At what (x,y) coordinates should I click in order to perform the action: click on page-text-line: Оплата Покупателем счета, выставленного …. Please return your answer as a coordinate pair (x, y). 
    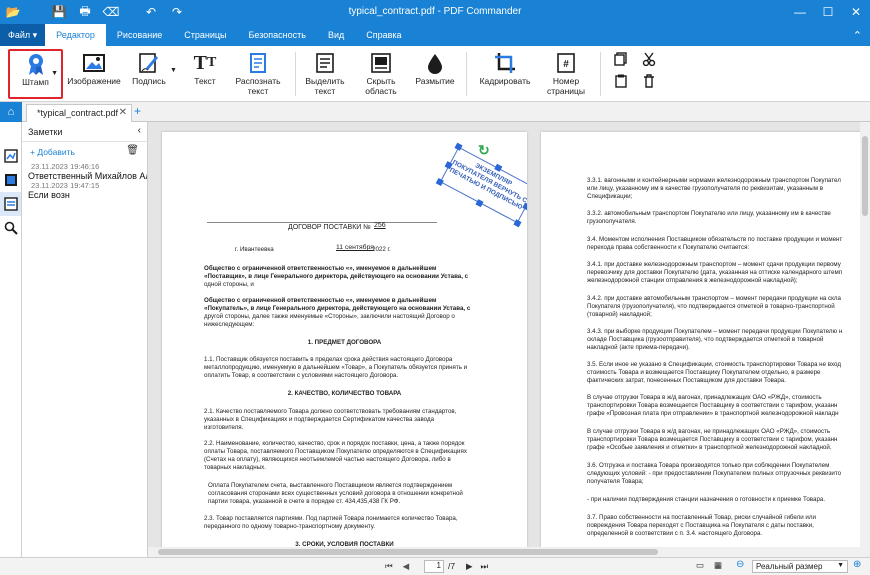
    Looking at the image, I should click on (330, 485).